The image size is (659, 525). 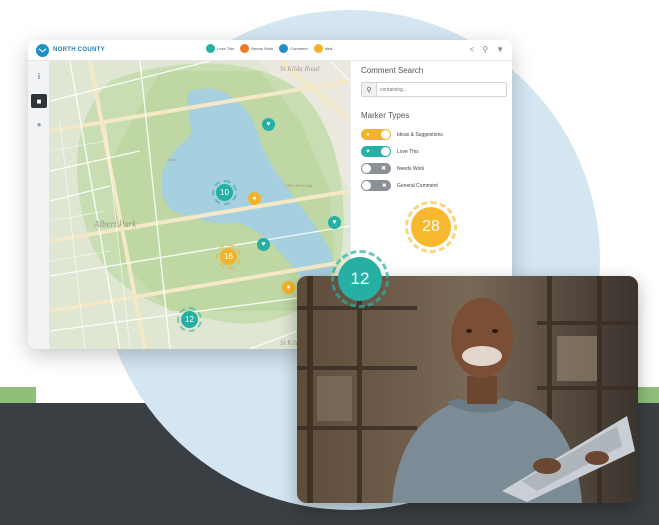 I want to click on comment-icon: ■, so click(x=384, y=185).